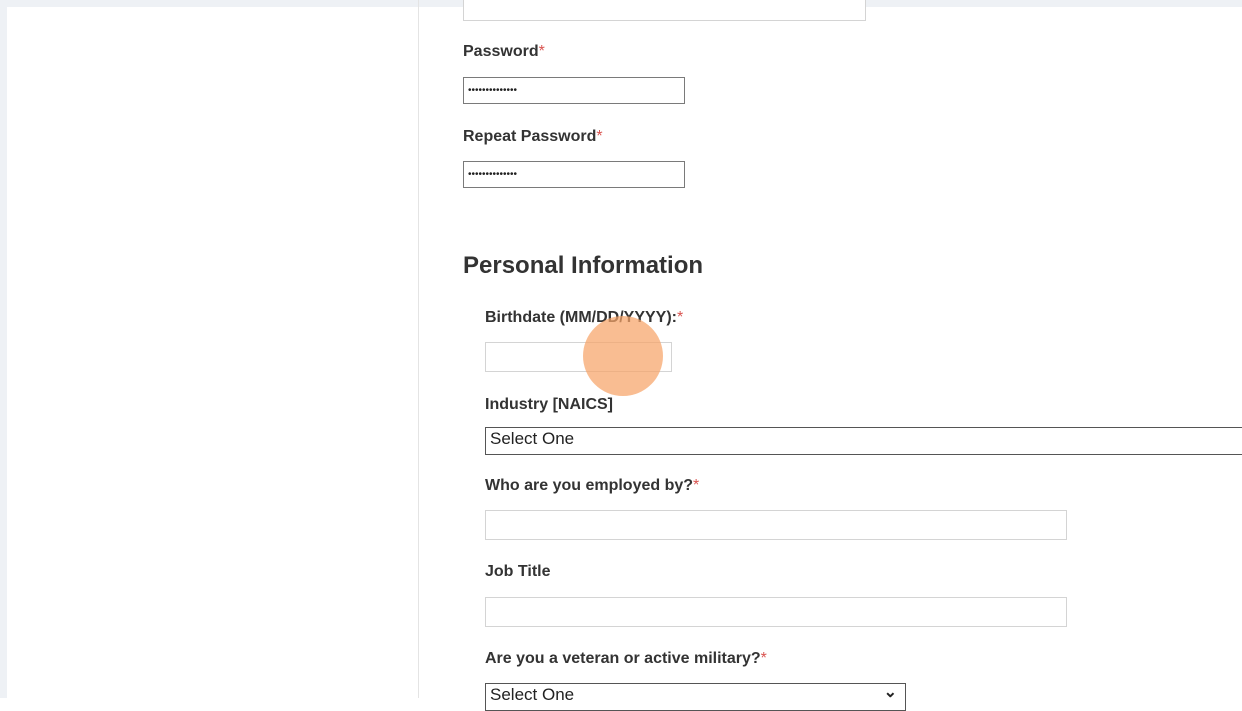 Image resolution: width=1242 pixels, height=711 pixels. I want to click on chevron-down-icon: ⌄, so click(890, 692).